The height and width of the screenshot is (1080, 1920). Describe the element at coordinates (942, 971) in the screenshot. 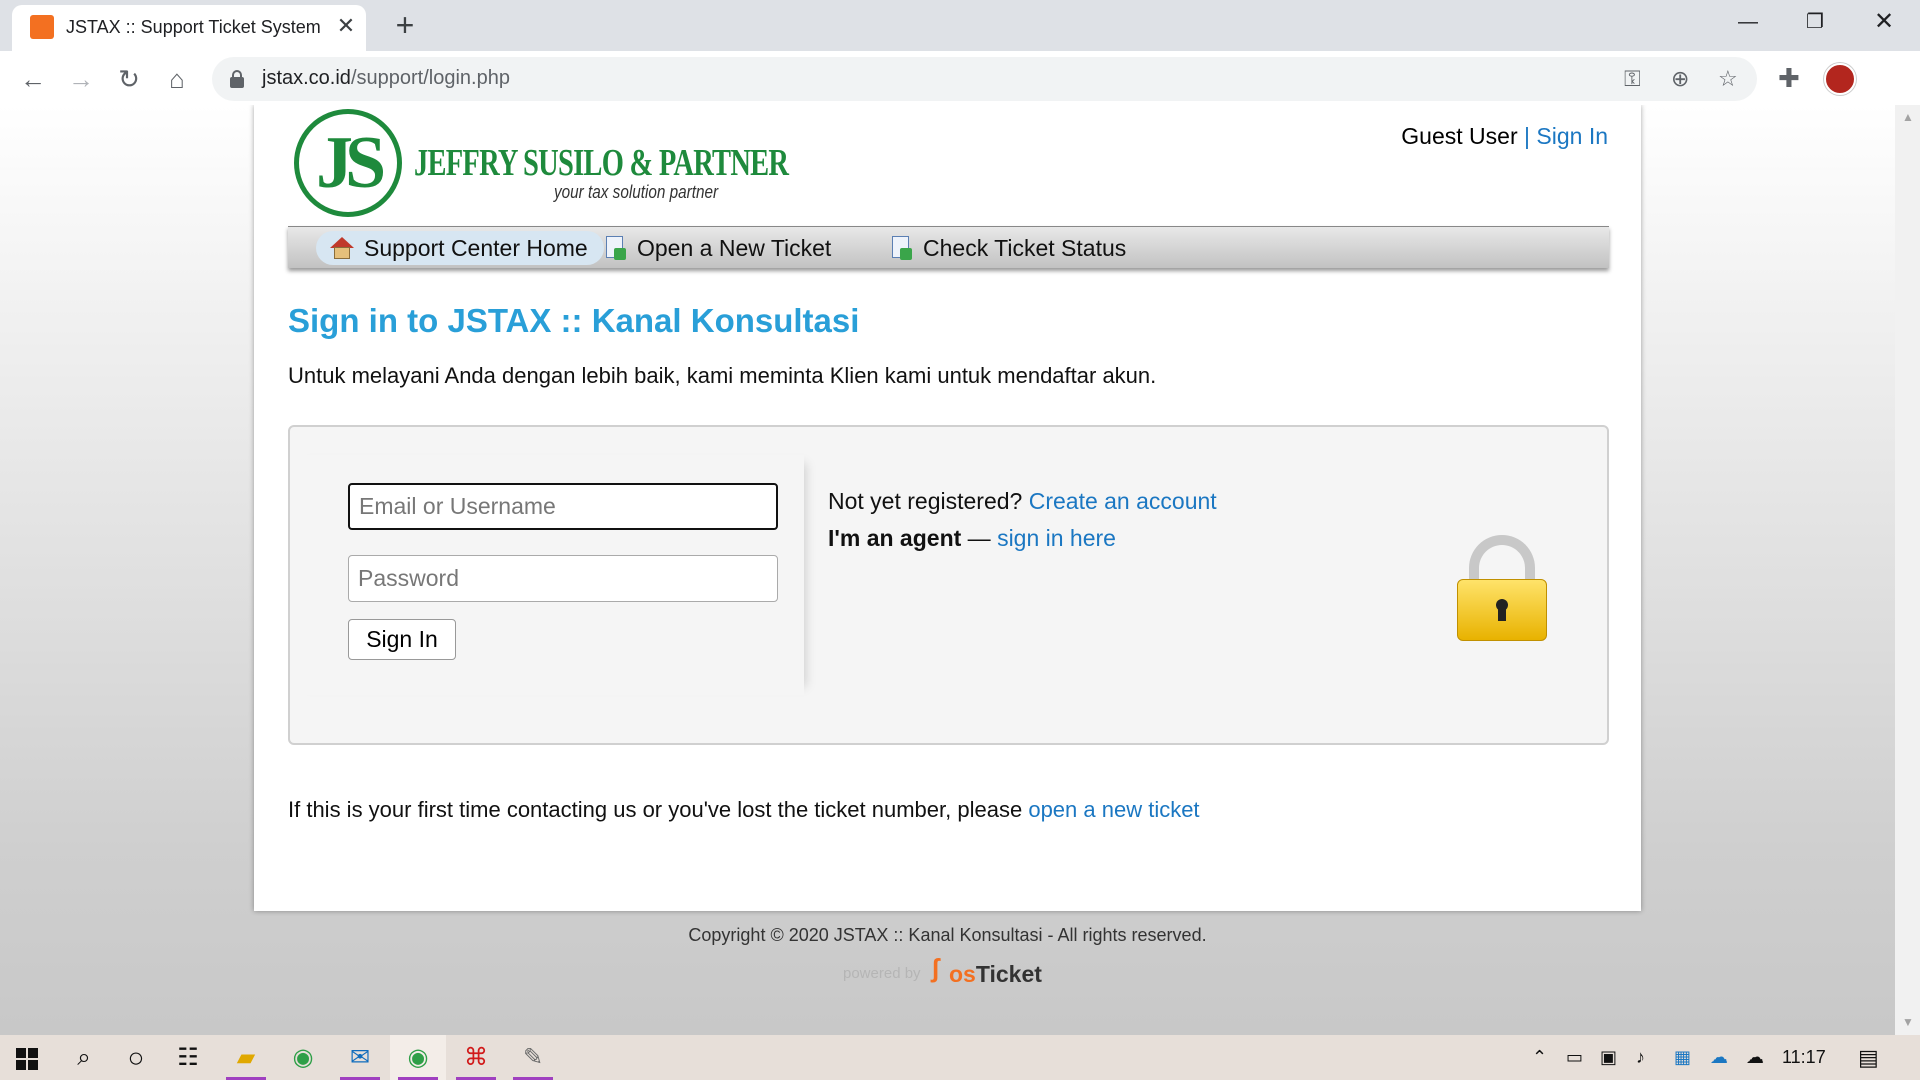

I see `powered-by-osticket: powered by ʃ osTicket` at that location.